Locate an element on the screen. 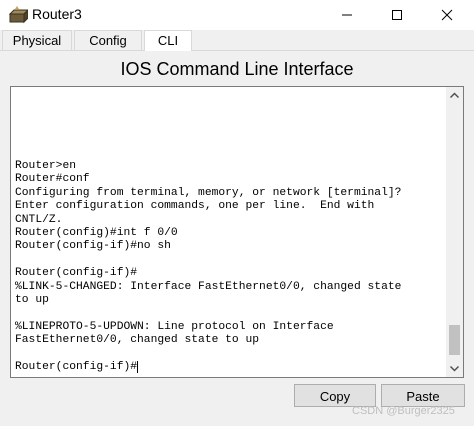 The width and height of the screenshot is (474, 426). minimize-icon is located at coordinates (347, 15).